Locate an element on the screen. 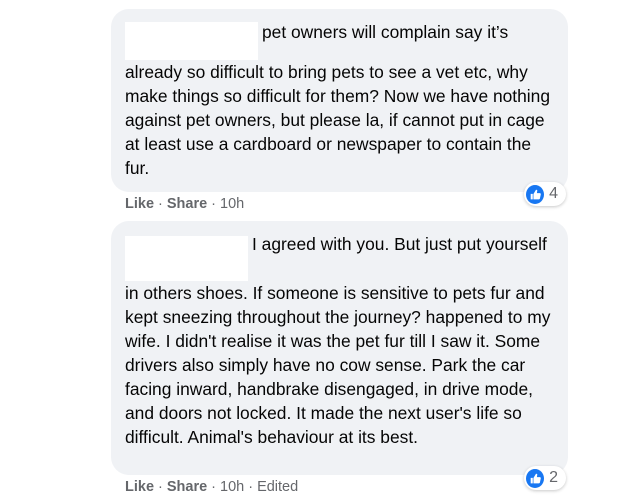 The width and height of the screenshot is (617, 504). edited-label: Edited is located at coordinates (278, 487).